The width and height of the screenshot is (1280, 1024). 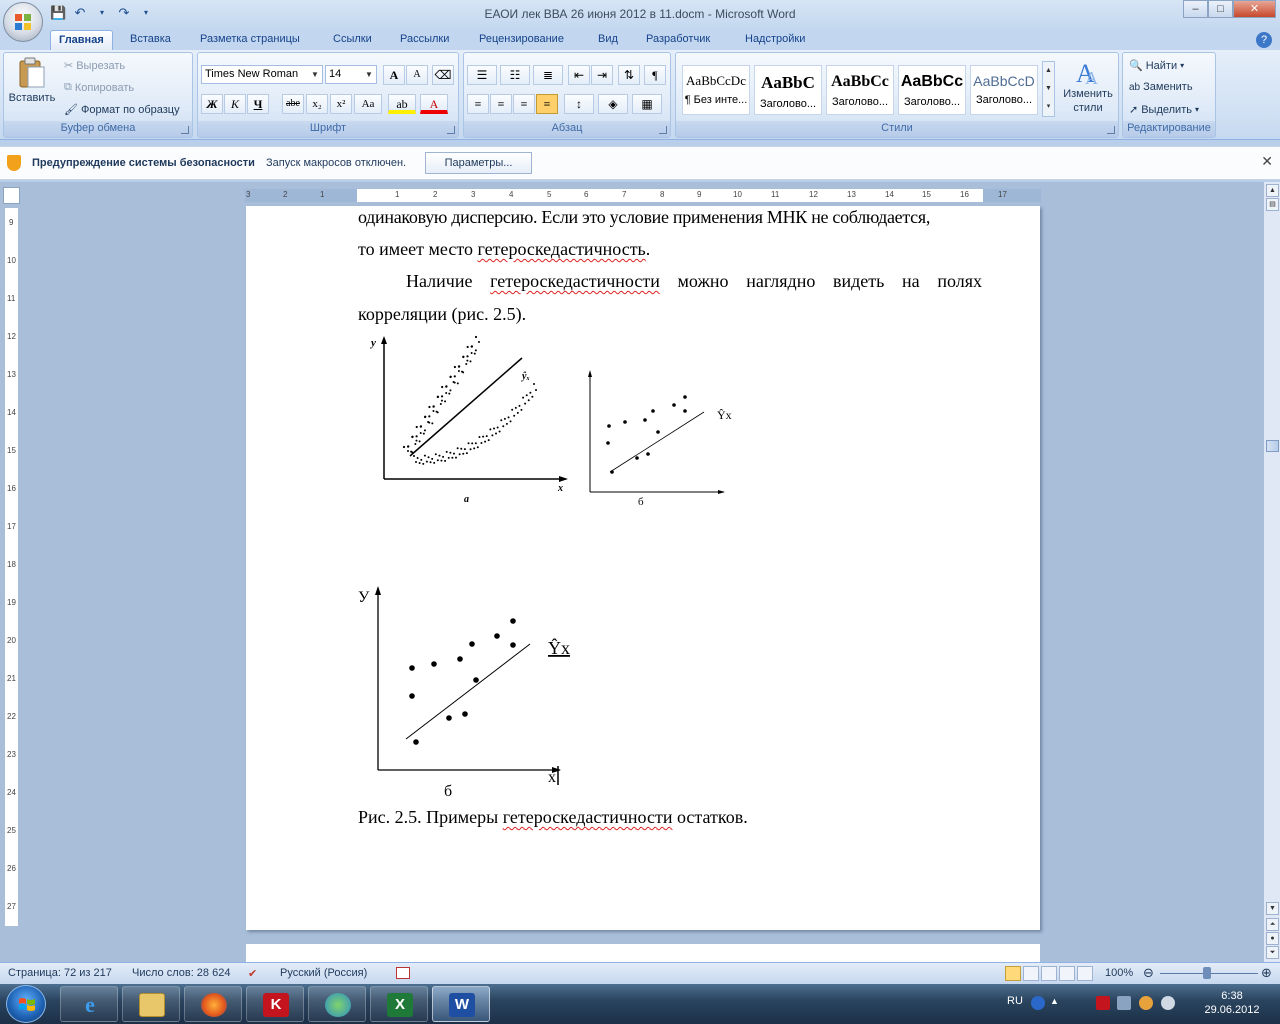 What do you see at coordinates (352, 40) in the screenshot?
I see `tab-references: Ссылки` at bounding box center [352, 40].